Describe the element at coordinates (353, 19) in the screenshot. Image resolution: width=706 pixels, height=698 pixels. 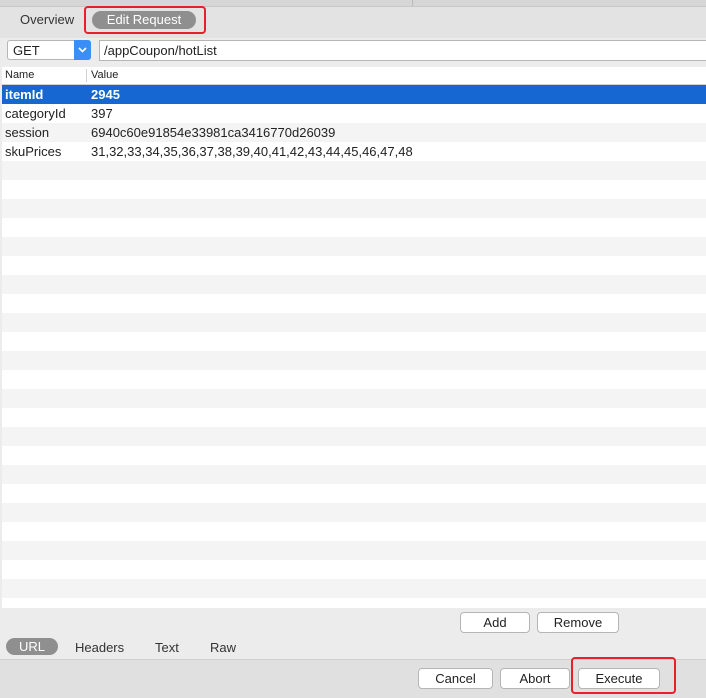
I see `top-tab-bar: Overview Edit Request` at that location.